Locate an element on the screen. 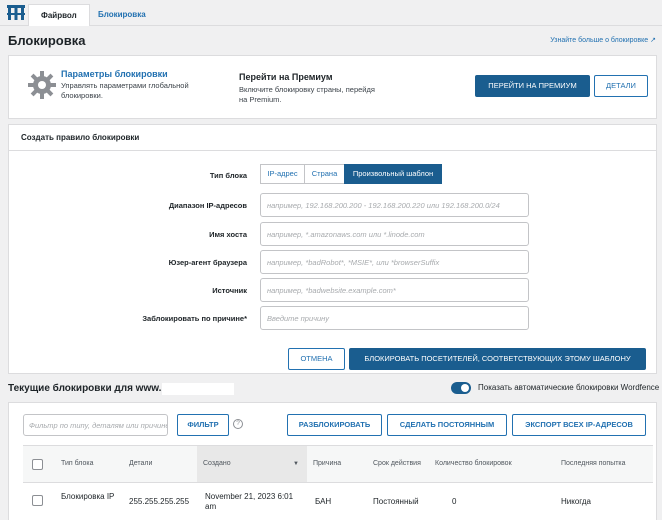 Image resolution: width=662 pixels, height=520 pixels. page-title: Блокировка is located at coordinates (47, 40).